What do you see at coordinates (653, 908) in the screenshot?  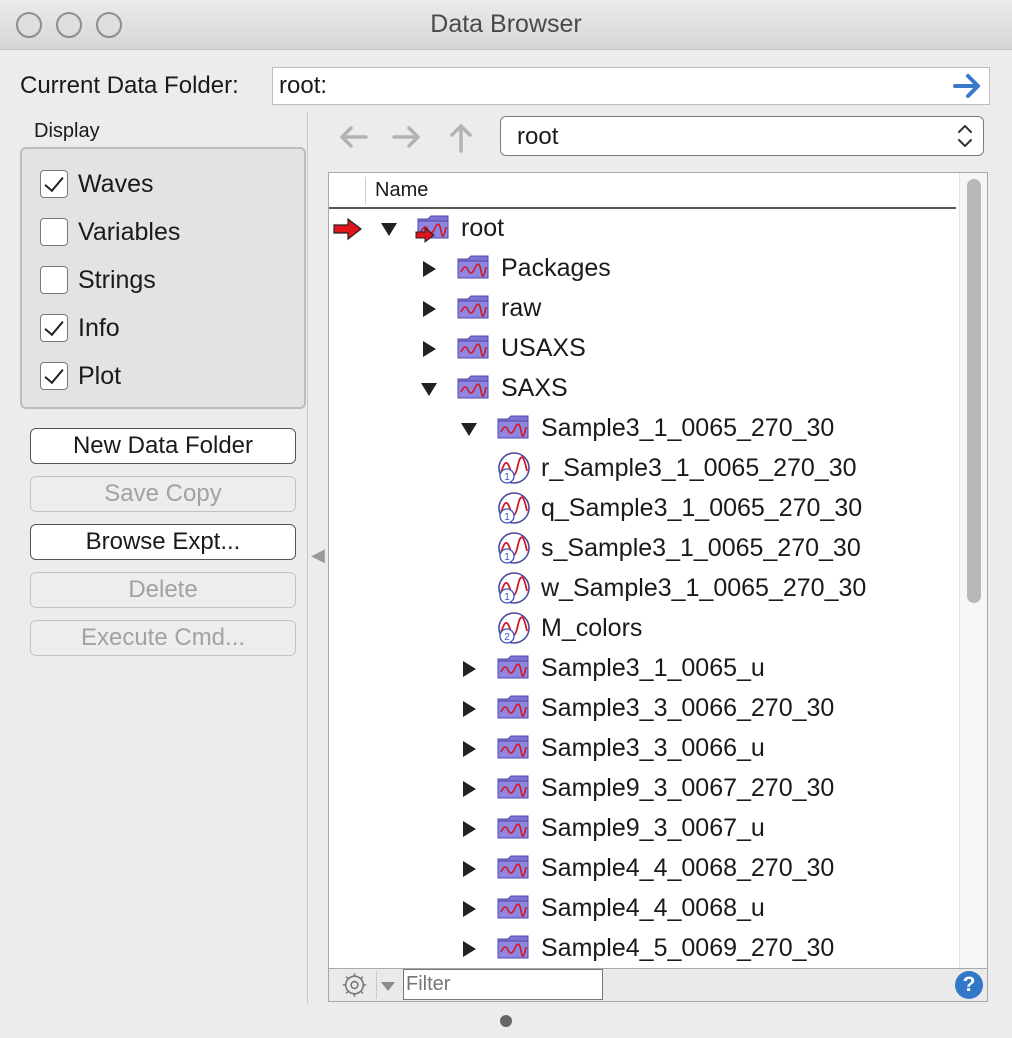 I see `tree-folder-item: Sample4_4_0068_u` at bounding box center [653, 908].